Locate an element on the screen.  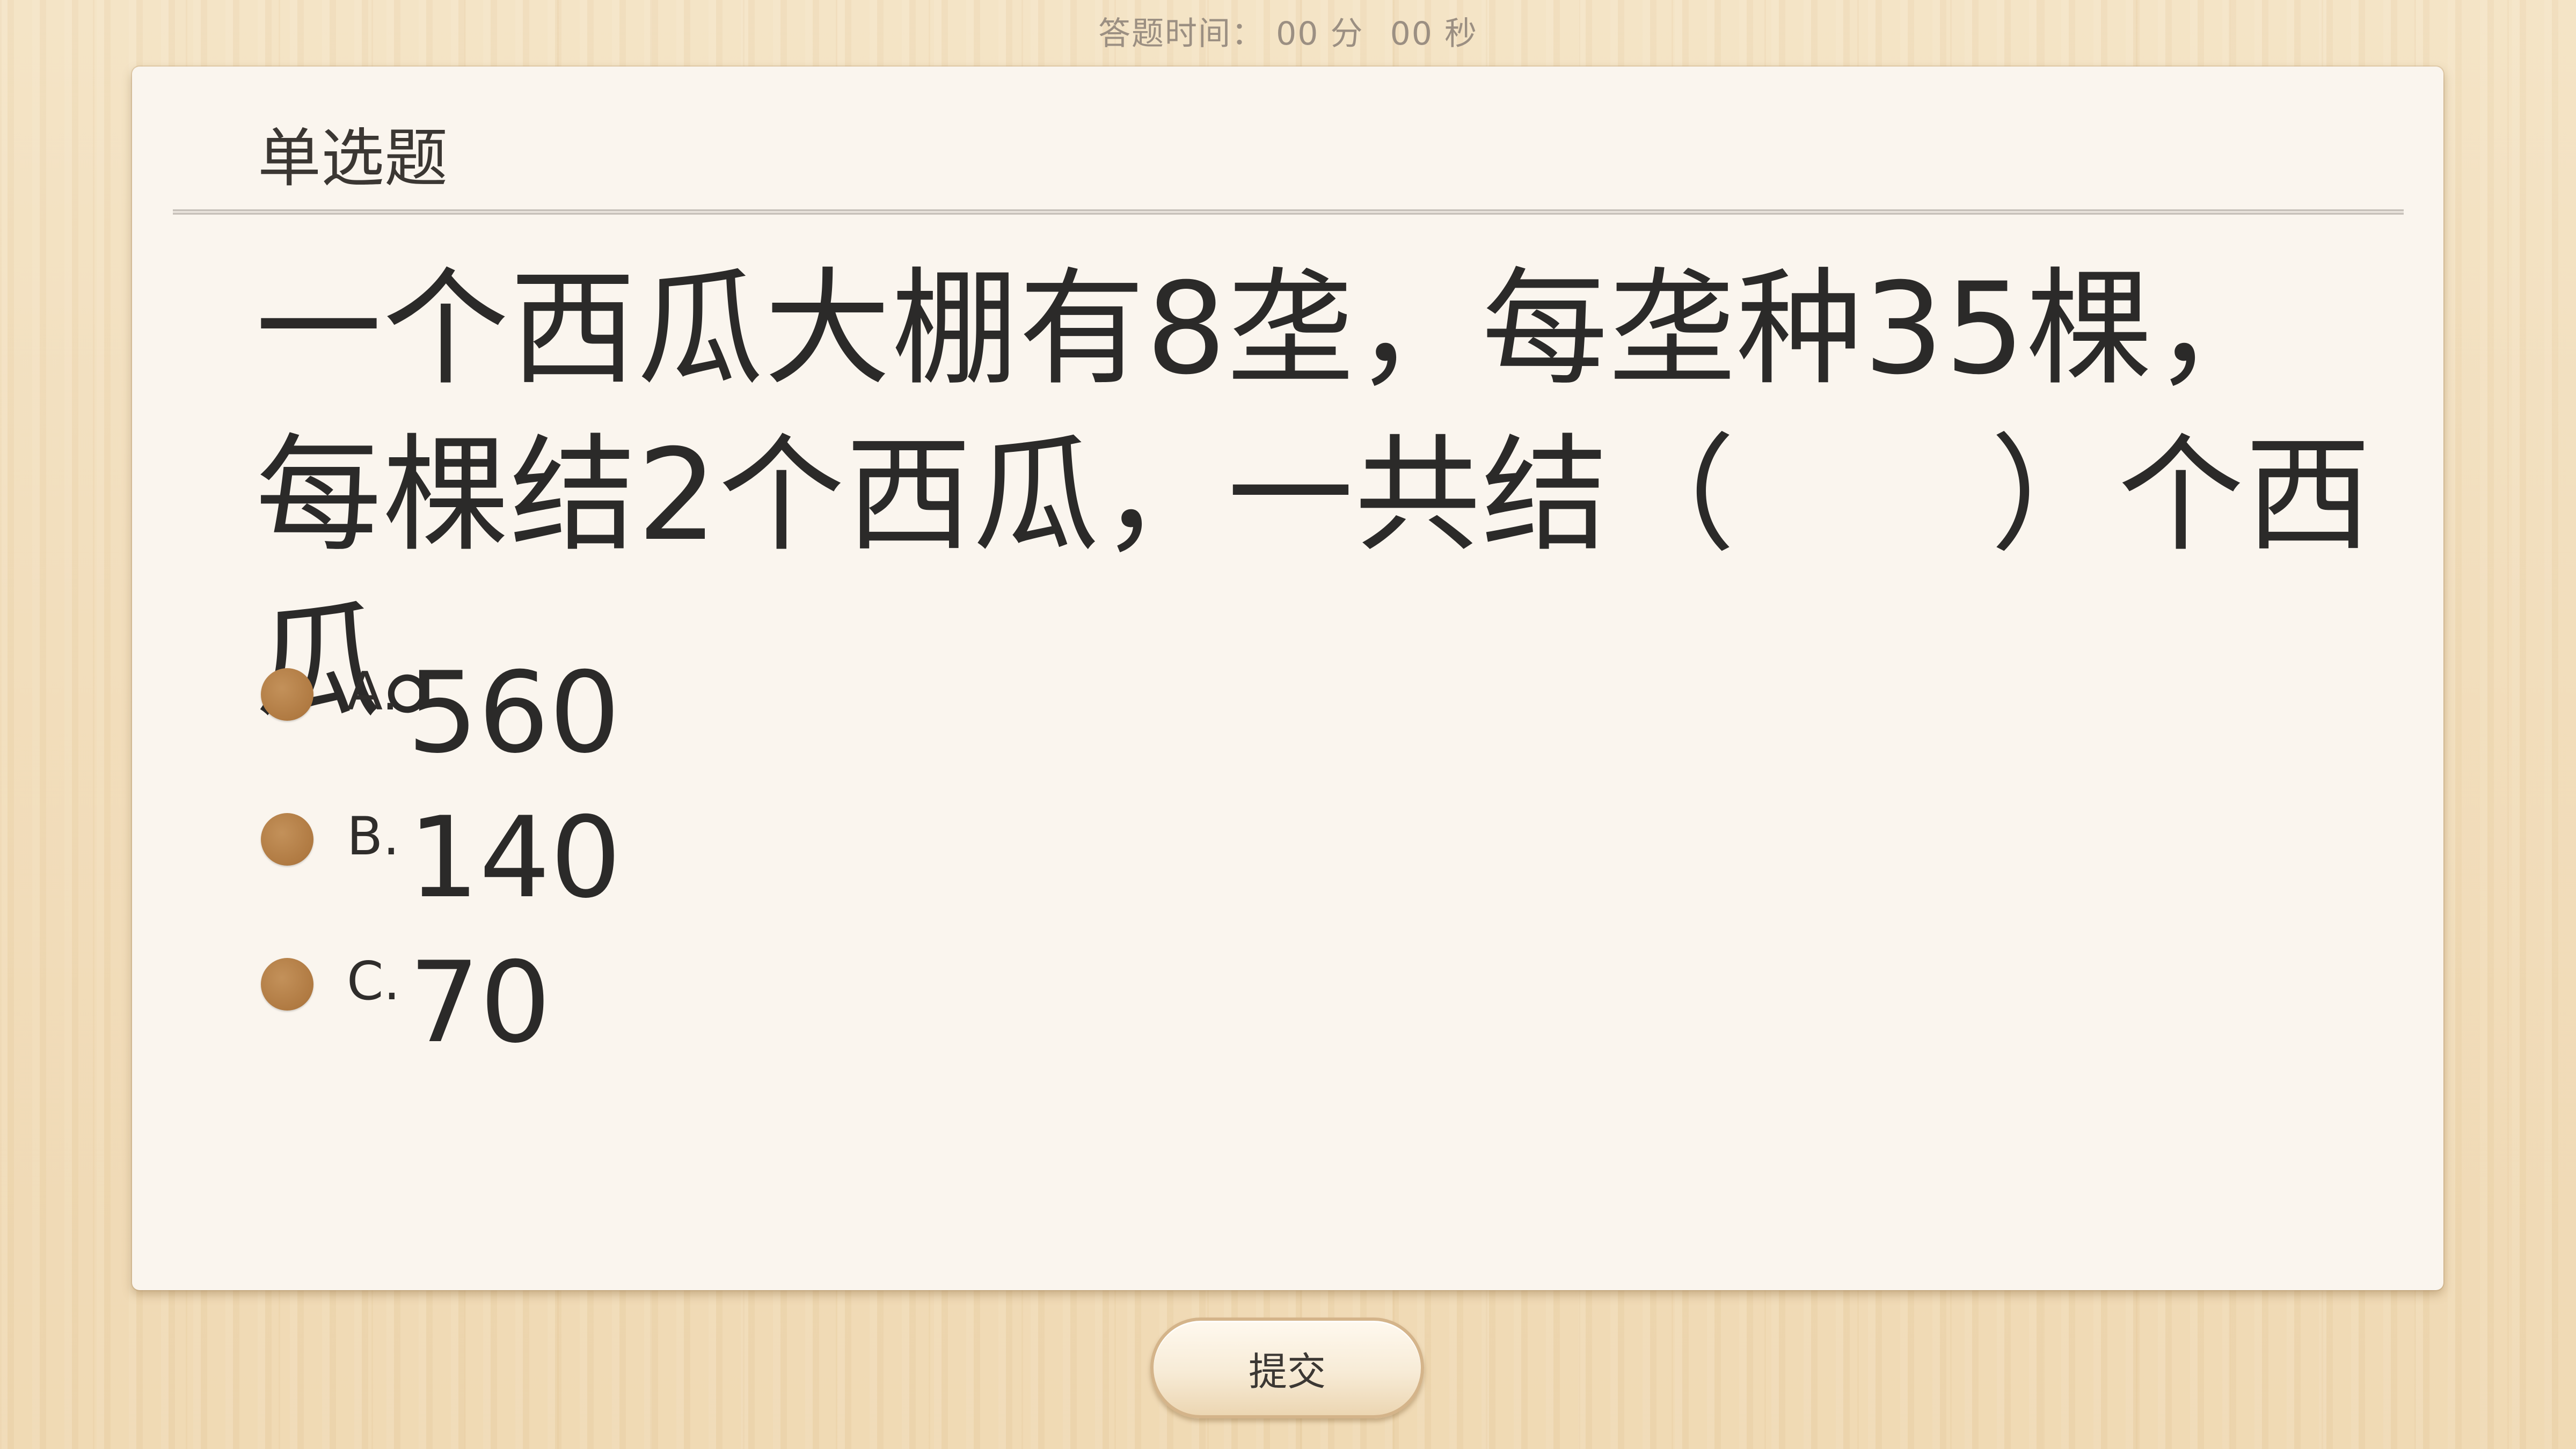
question-type-label: 单选题 is located at coordinates (353, 158).